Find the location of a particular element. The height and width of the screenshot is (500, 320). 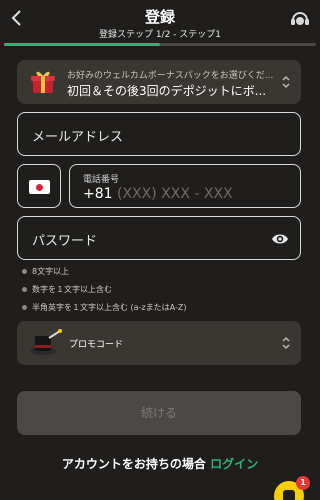

phone-field: 電話番号 +81 (XXX) XXX - XXX is located at coordinates (185, 186).